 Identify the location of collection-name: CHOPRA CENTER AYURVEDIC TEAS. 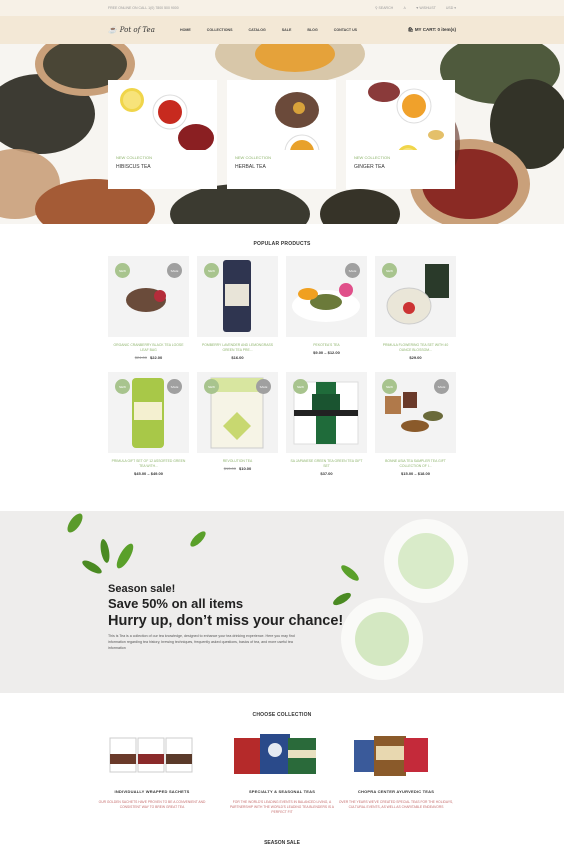
(396, 791).